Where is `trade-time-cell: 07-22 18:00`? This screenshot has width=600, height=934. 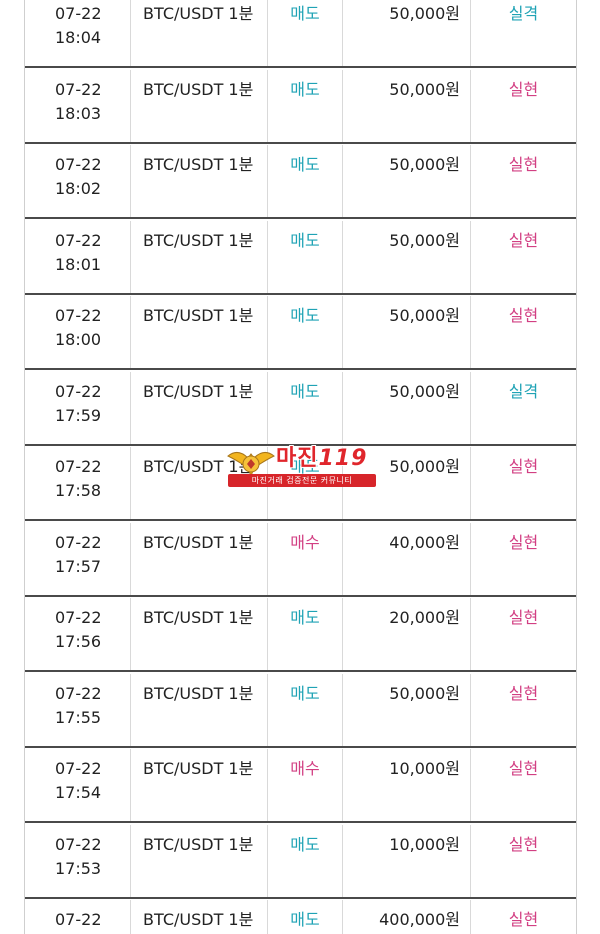 trade-time-cell: 07-22 18:00 is located at coordinates (78, 332).